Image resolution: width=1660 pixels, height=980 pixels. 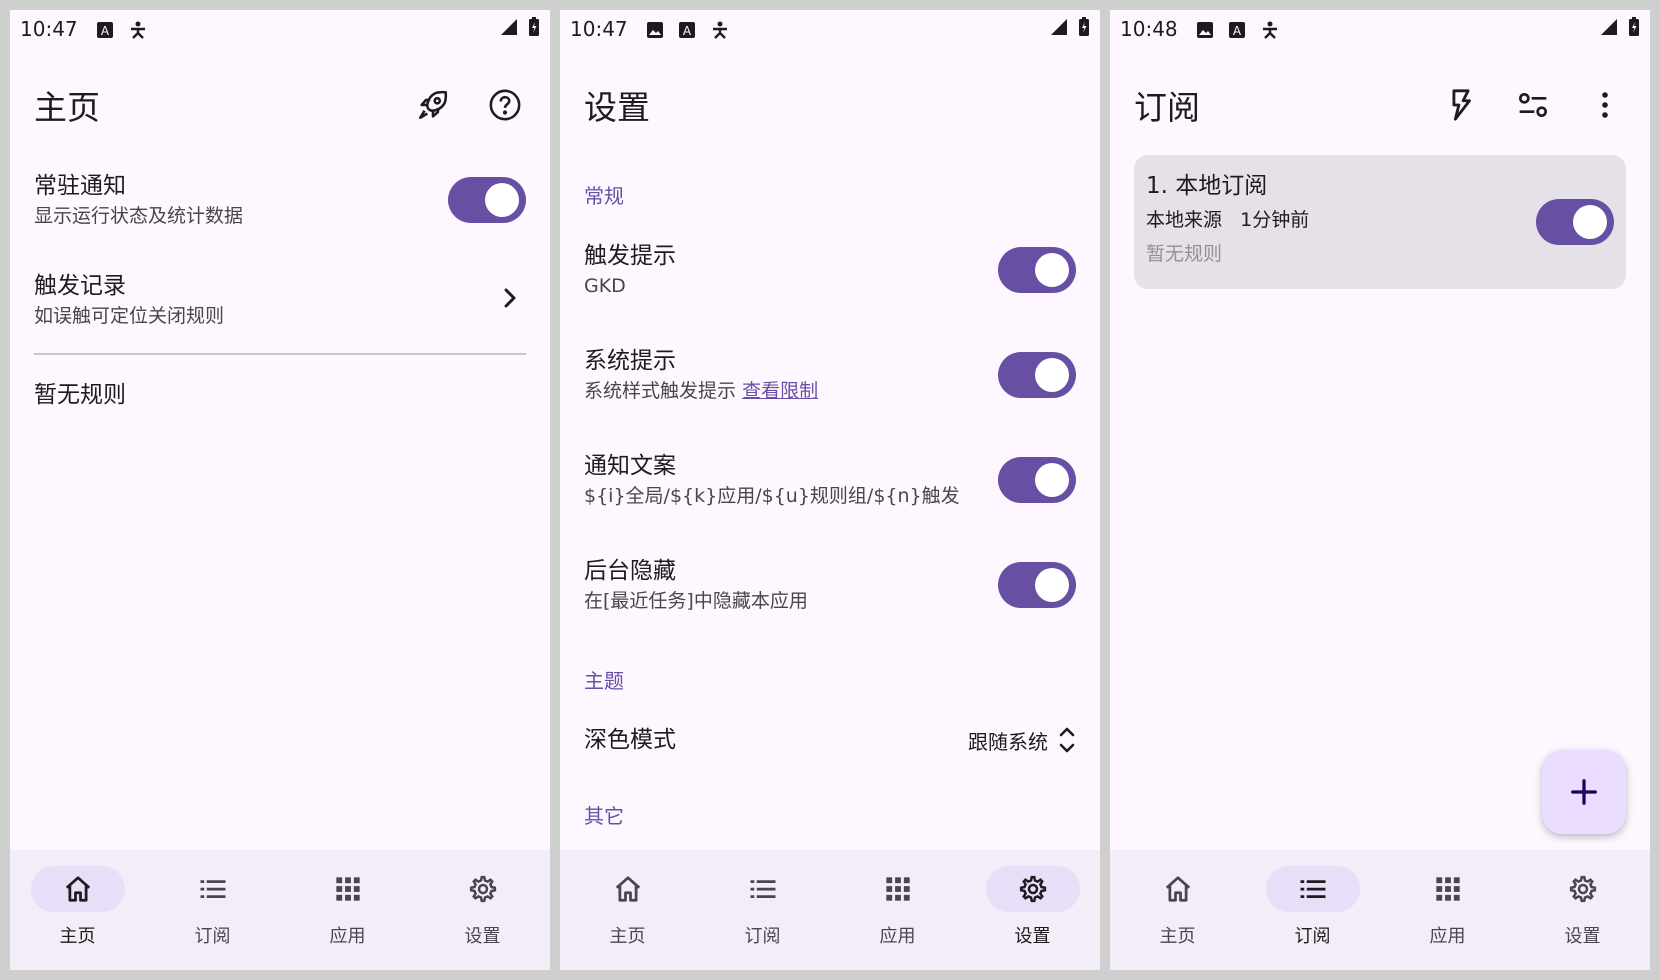 I want to click on nav-label: 设置, so click(x=1032, y=936).